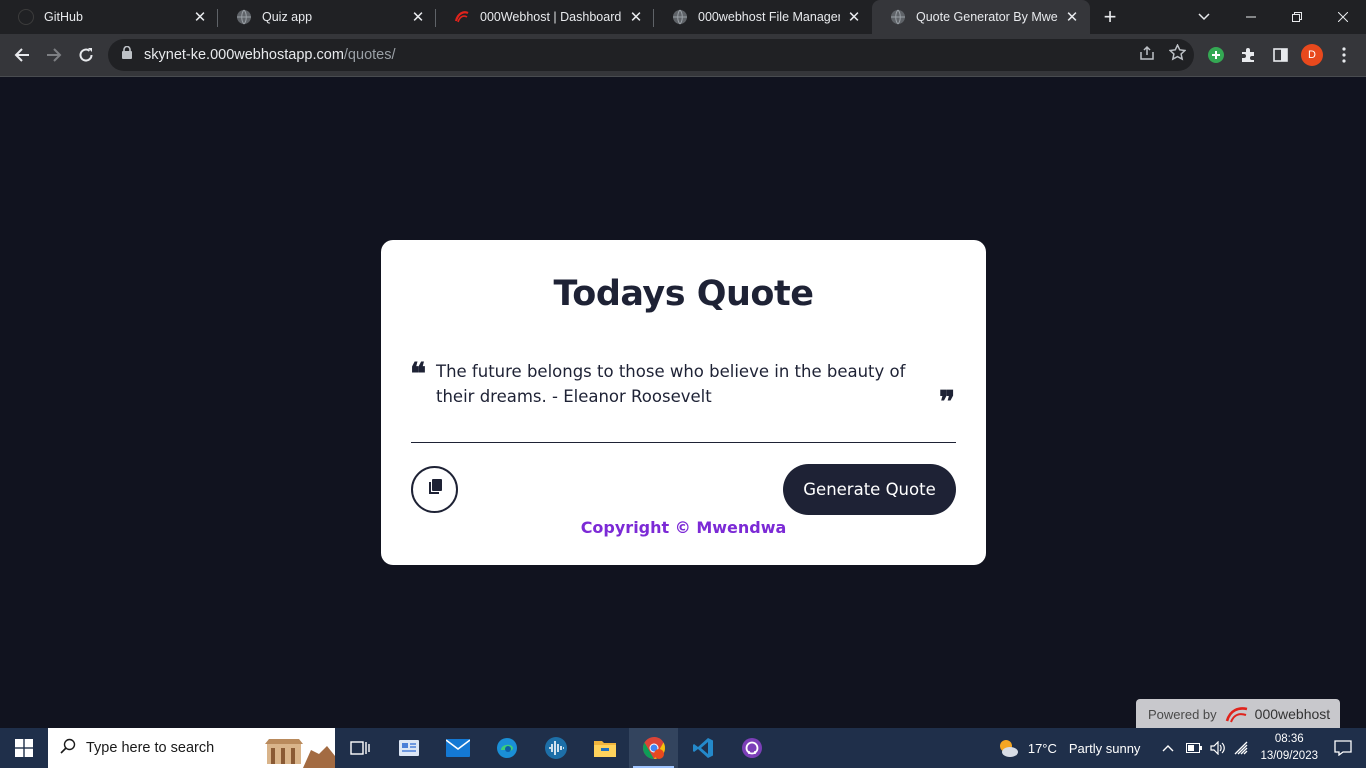 Image resolution: width=1366 pixels, height=768 pixels. I want to click on weather-text: Partly sunny, so click(1105, 748).